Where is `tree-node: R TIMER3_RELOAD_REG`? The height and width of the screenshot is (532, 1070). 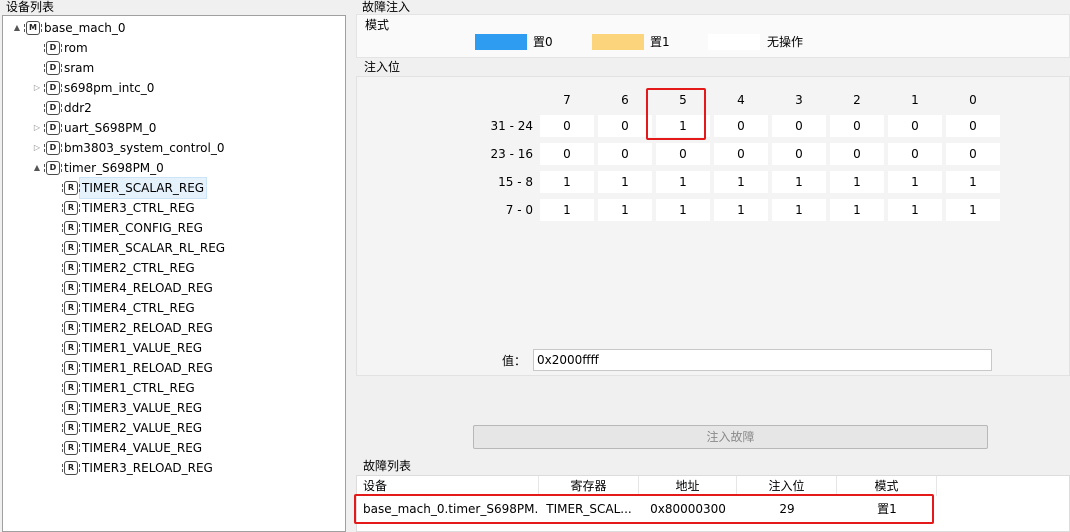 tree-node: R TIMER3_RELOAD_REG is located at coordinates (131, 468).